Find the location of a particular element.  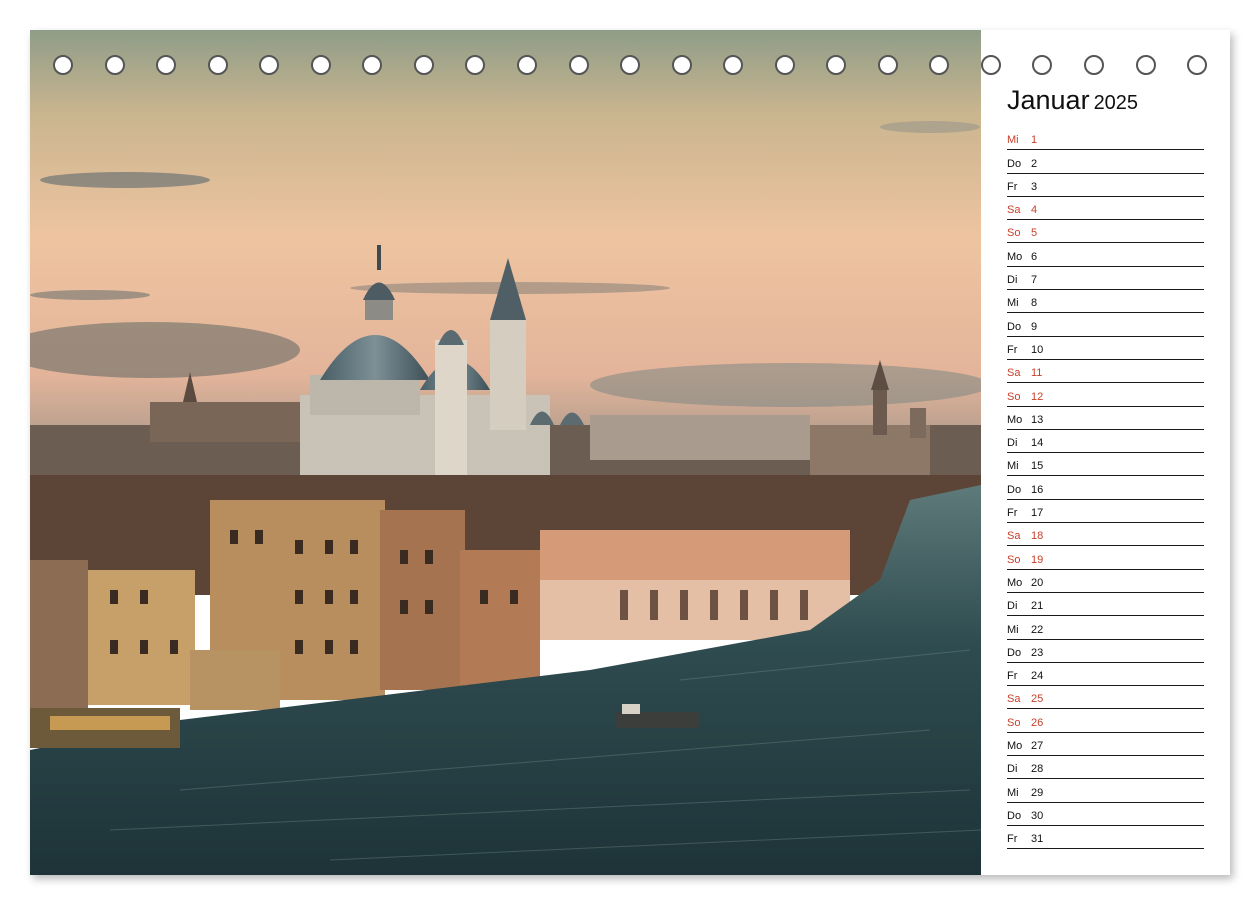

day-number: 16 is located at coordinates (1037, 489).